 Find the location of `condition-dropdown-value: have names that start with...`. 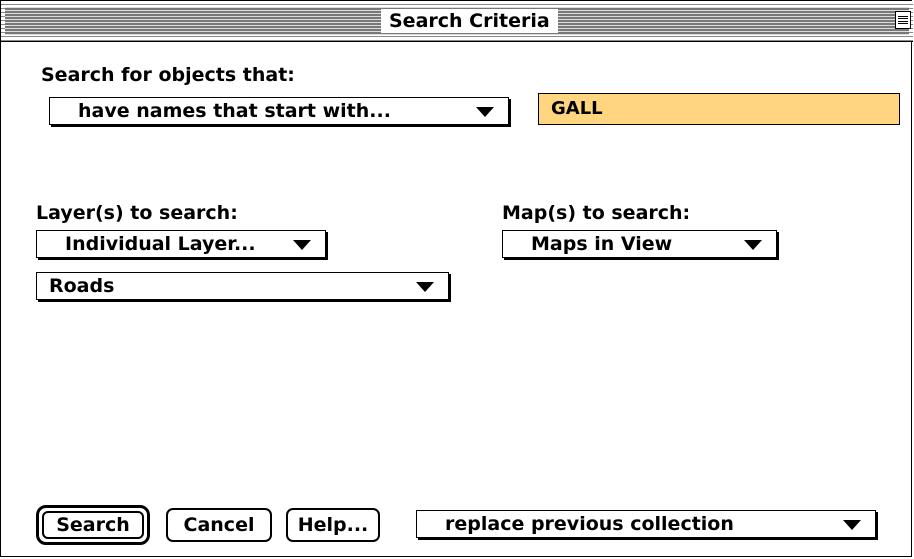

condition-dropdown-value: have names that start with... is located at coordinates (234, 111).